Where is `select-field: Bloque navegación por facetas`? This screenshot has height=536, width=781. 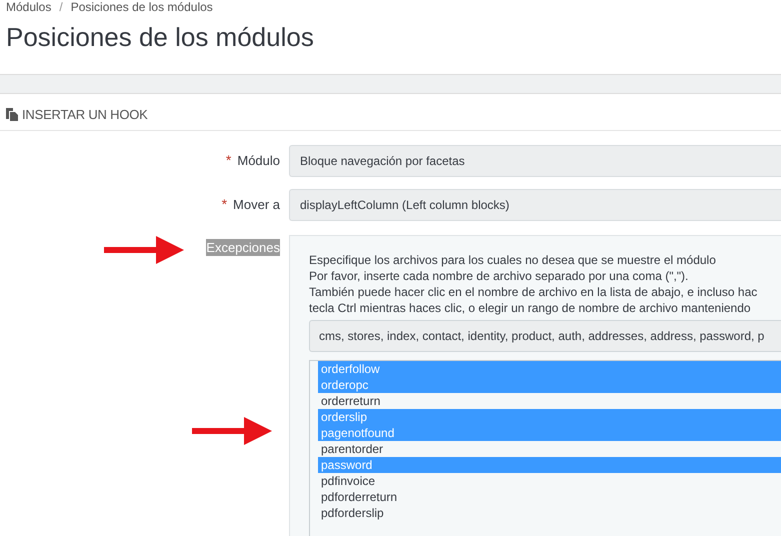
select-field: Bloque navegación por facetas is located at coordinates (535, 161).